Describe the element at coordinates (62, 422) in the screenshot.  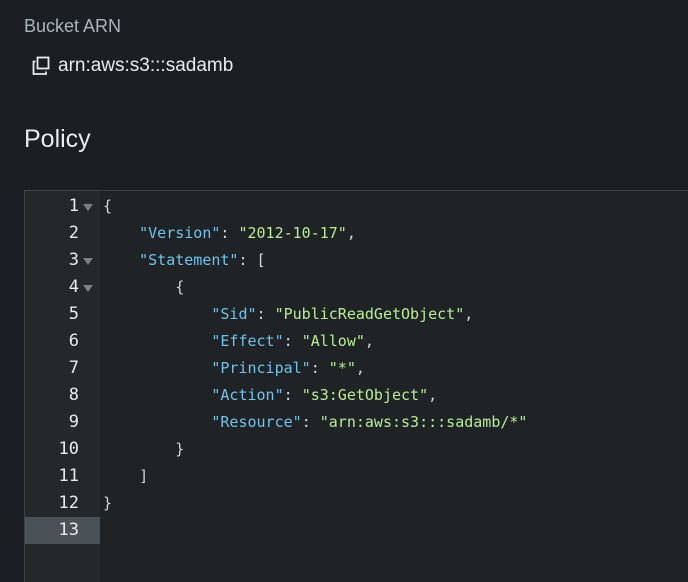
I see `line-number: 9` at that location.